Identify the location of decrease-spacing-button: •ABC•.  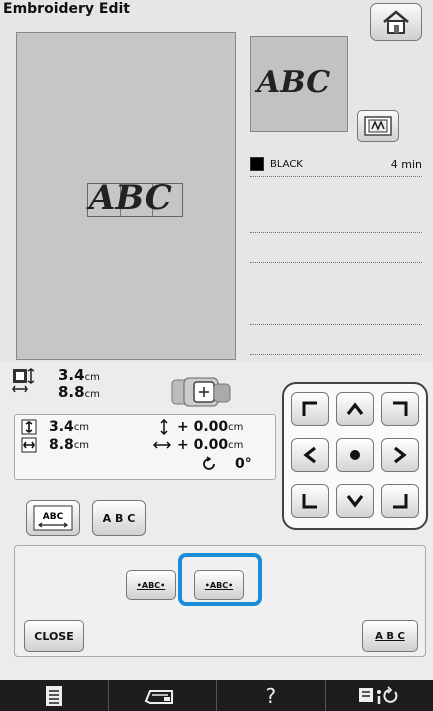
(151, 585).